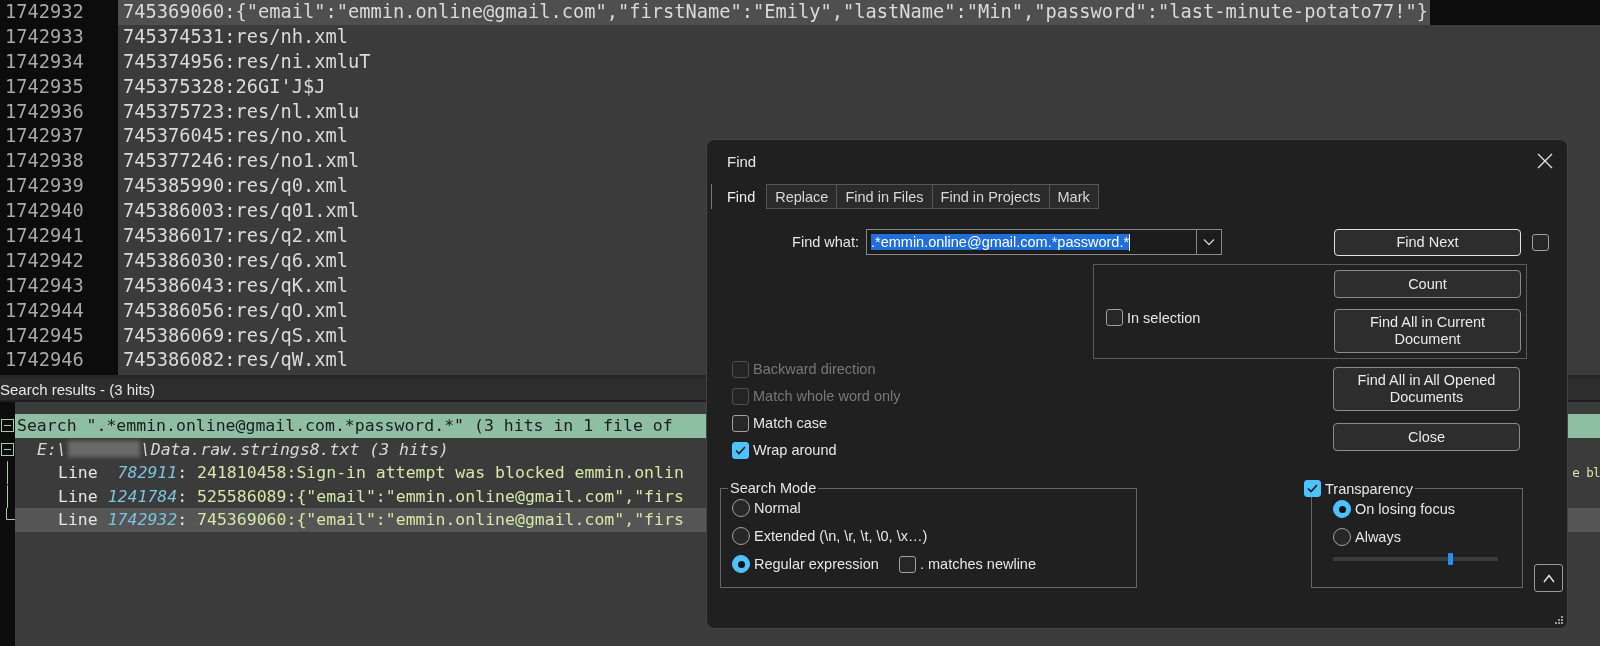 This screenshot has width=1600, height=646. What do you see at coordinates (440, 496) in the screenshot?
I see `hit-text: 525586089:{"email":"emmin.online@gmail.com","firs` at bounding box center [440, 496].